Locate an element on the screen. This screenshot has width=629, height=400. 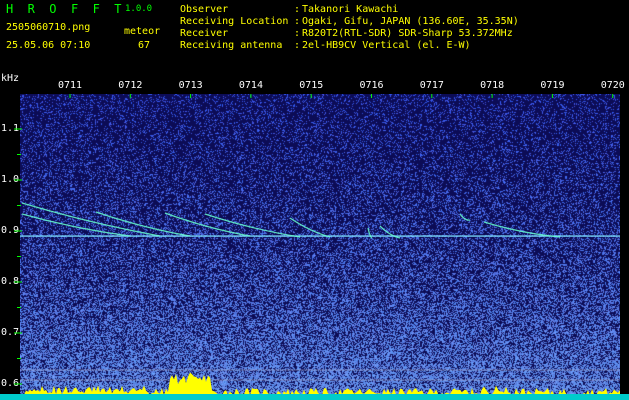
time-tick-label: 0716 is located at coordinates (371, 85).